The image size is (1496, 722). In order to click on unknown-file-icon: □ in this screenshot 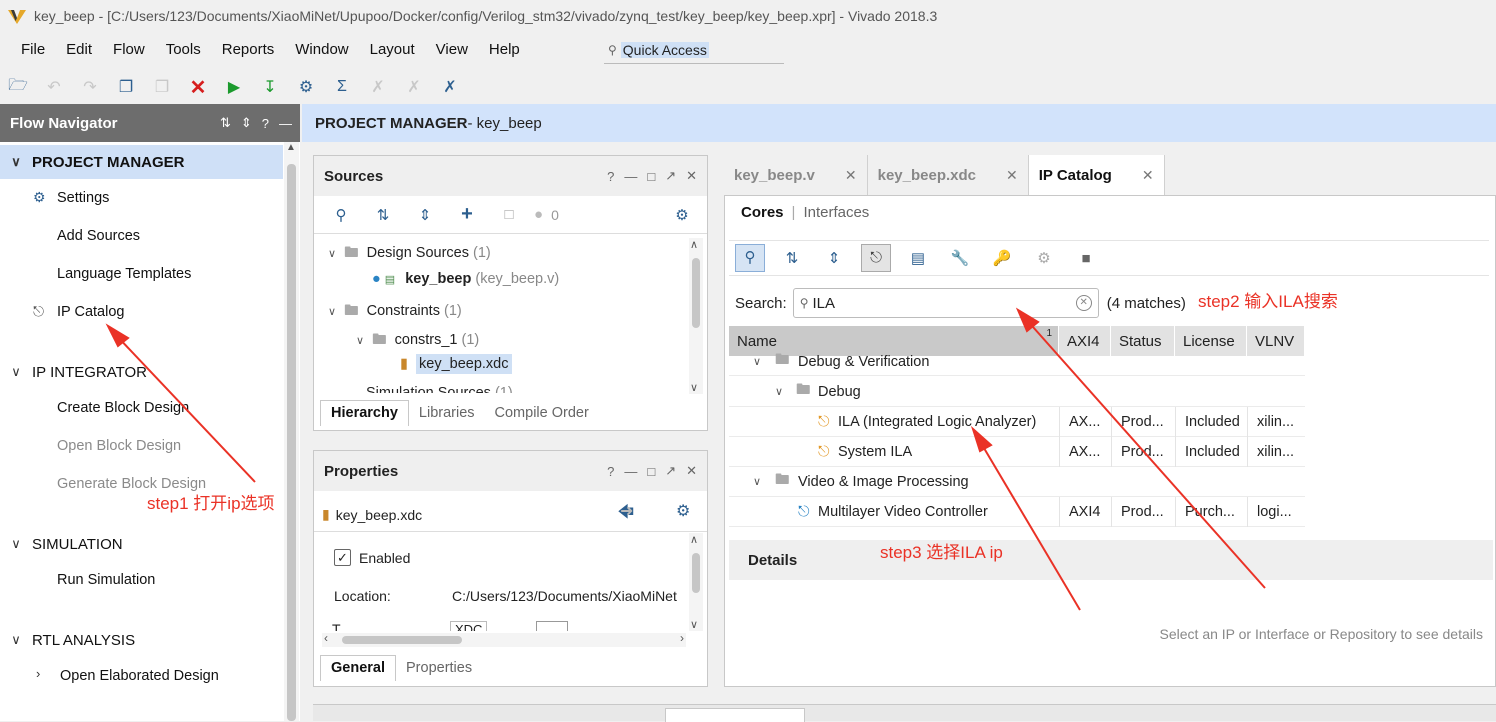, I will do `click(509, 214)`.